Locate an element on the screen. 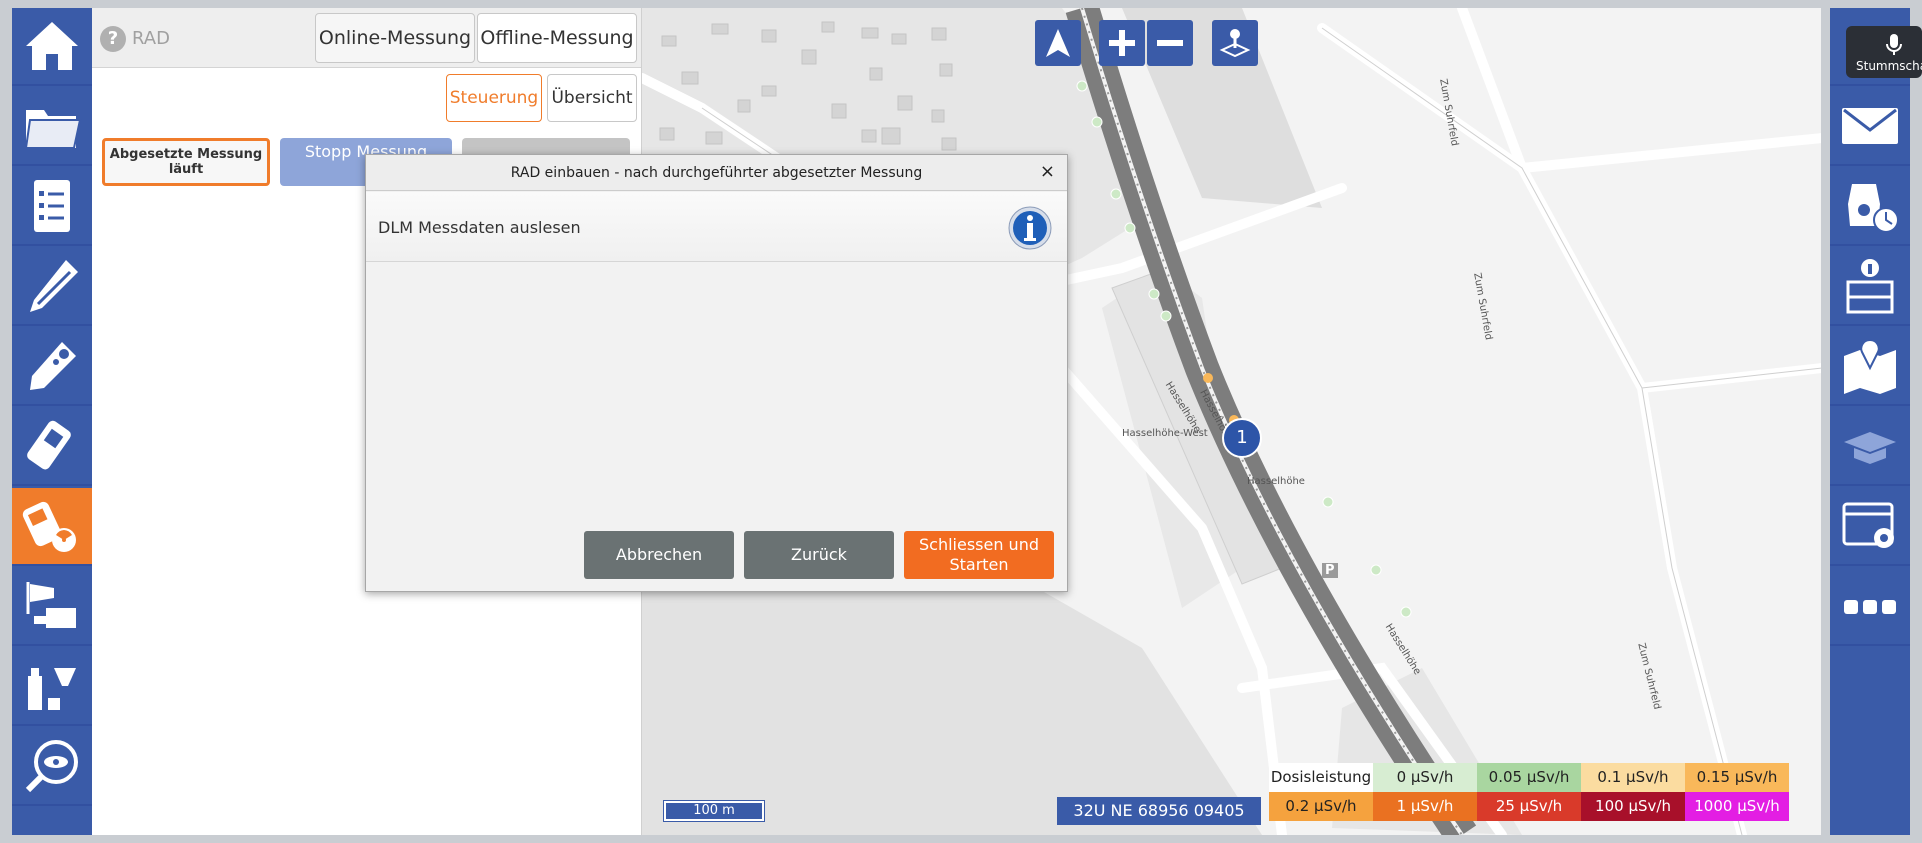  nav-info-grid is located at coordinates (1870, 287).